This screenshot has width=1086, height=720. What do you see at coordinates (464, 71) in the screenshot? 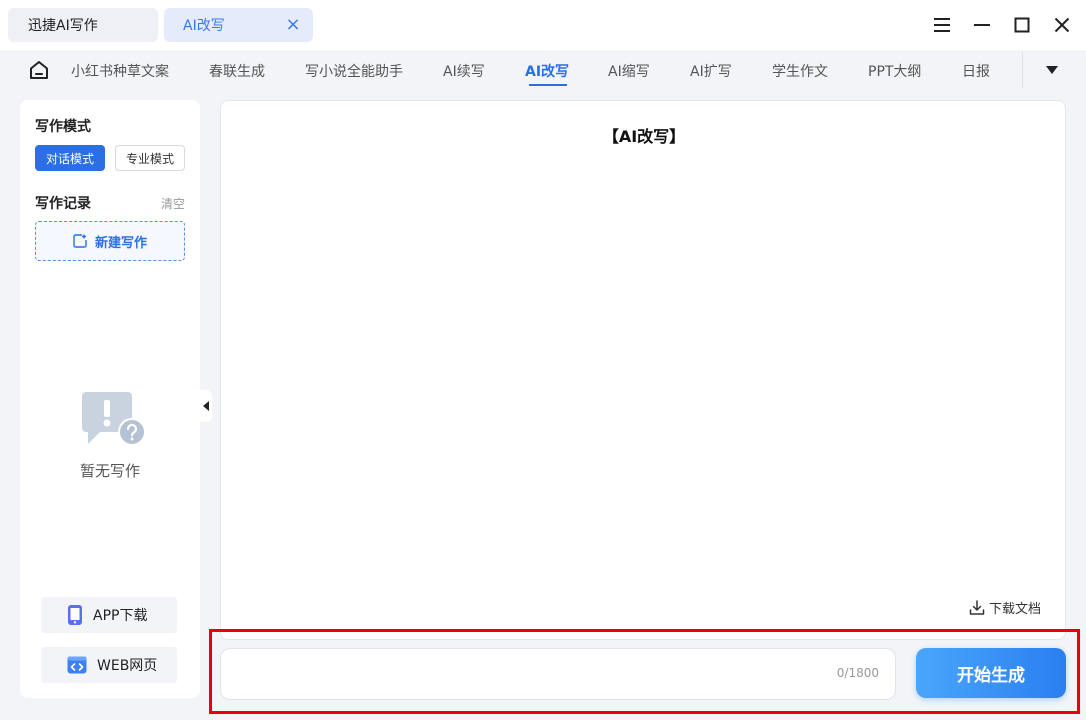
I see `nav-item-ai-continue: AI续写` at bounding box center [464, 71].